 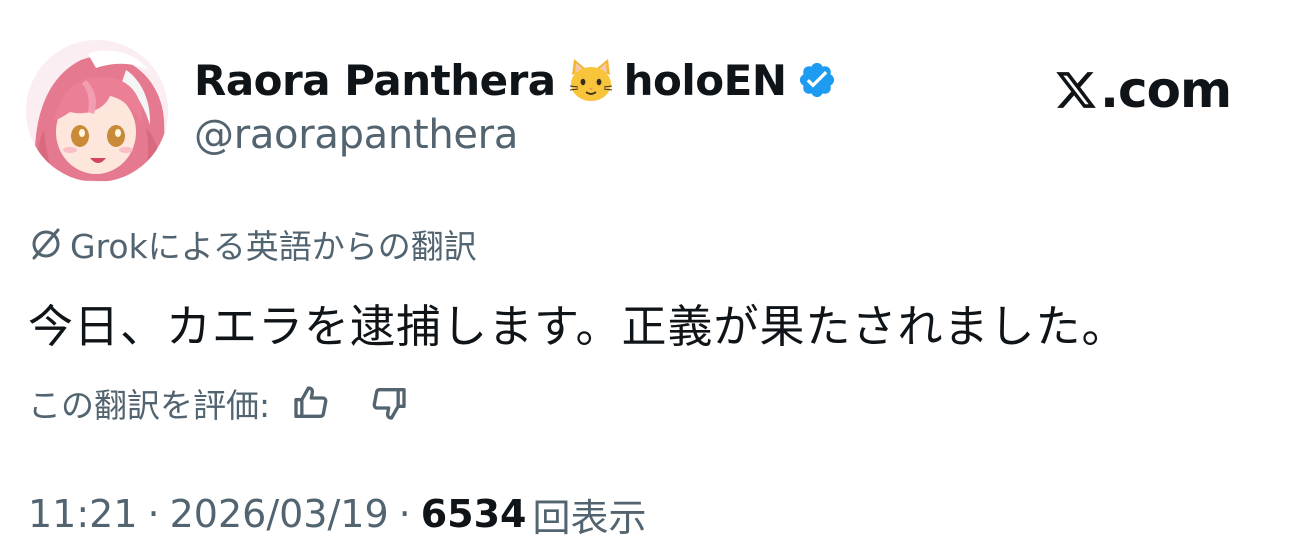 I want to click on thumbs-up-icon, so click(x=311, y=402).